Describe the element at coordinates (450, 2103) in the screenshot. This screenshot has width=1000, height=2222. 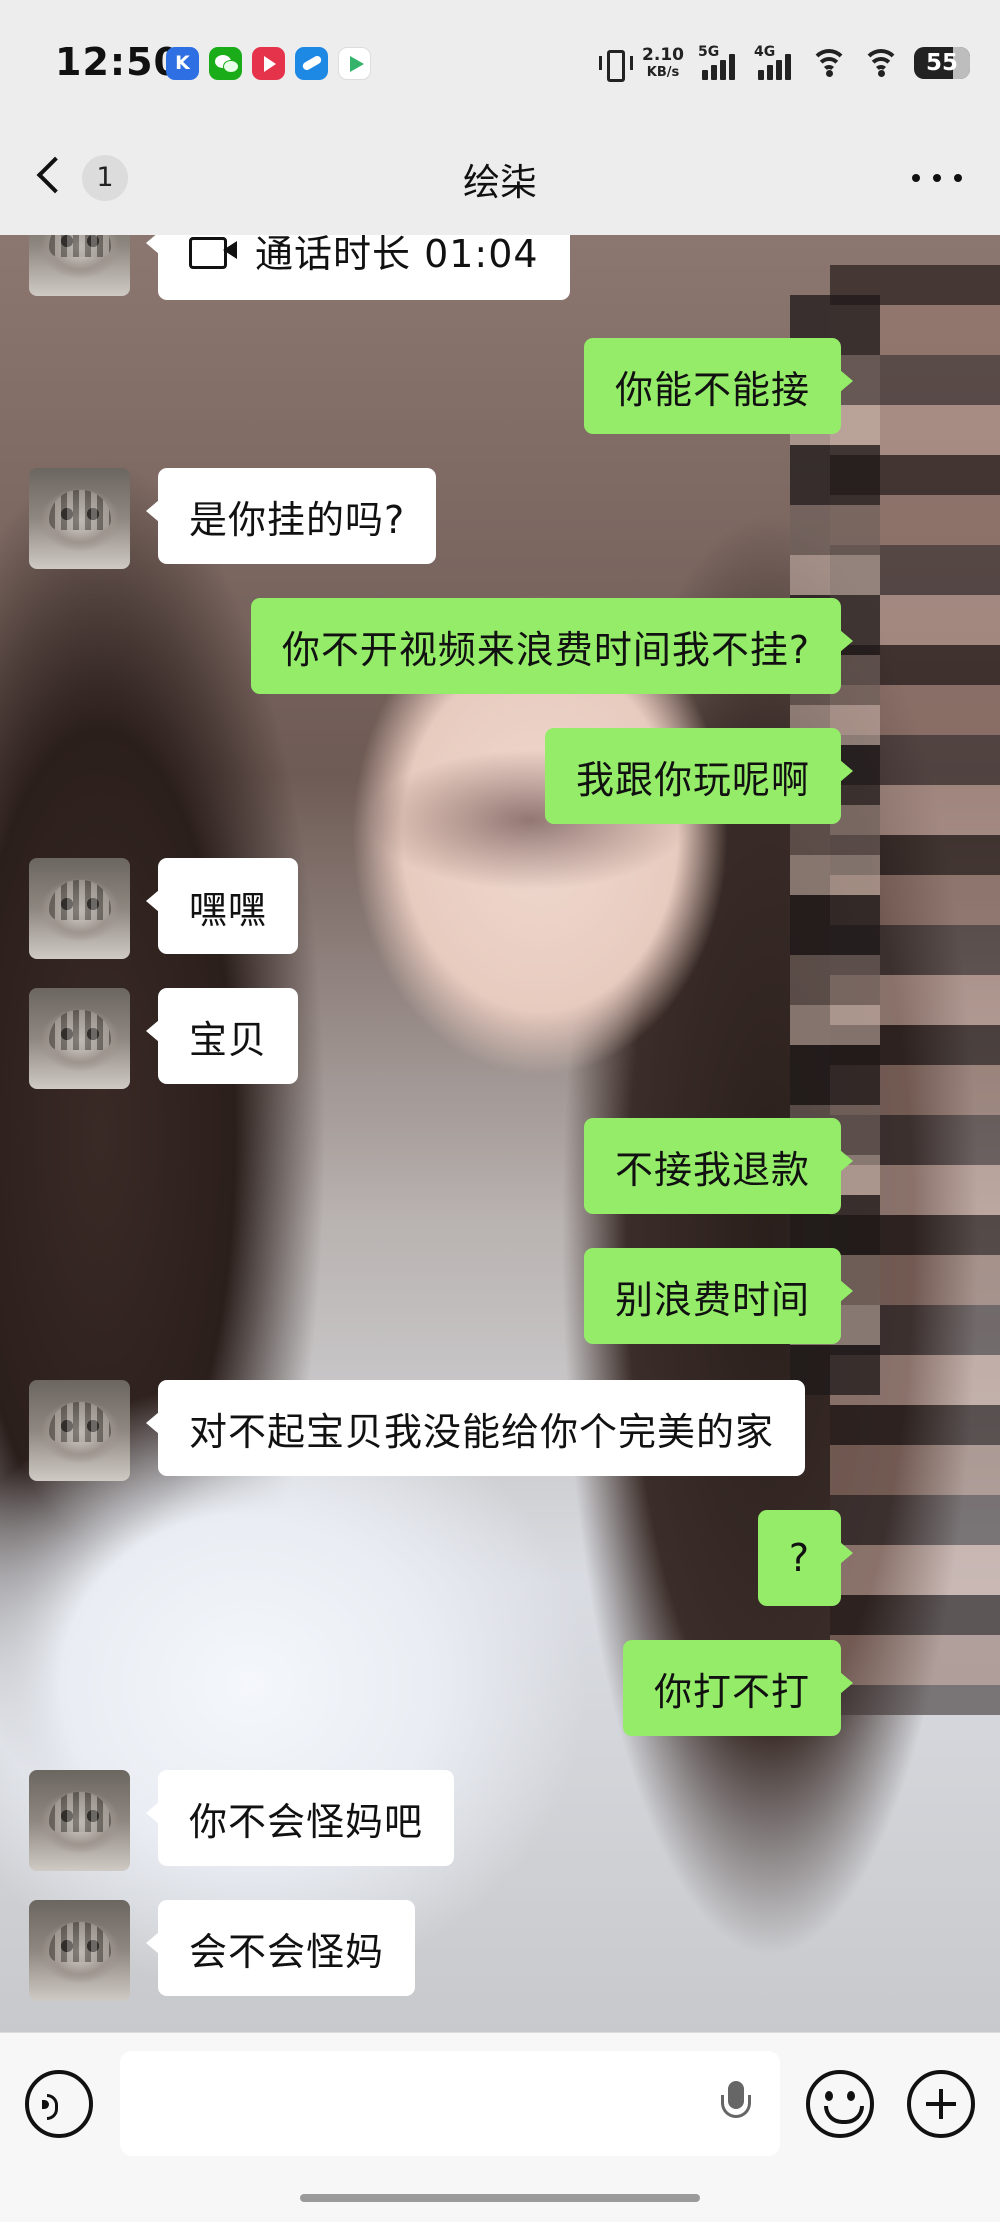
I see `message-input` at that location.